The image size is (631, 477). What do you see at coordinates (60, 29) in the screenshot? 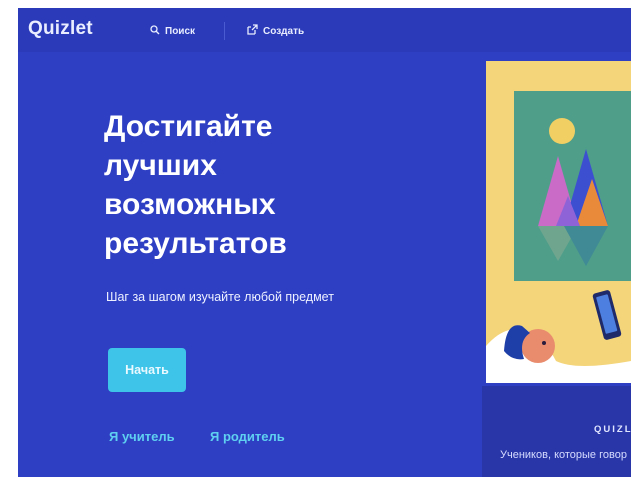
I see `quizlet-logo: Quizlet` at bounding box center [60, 29].